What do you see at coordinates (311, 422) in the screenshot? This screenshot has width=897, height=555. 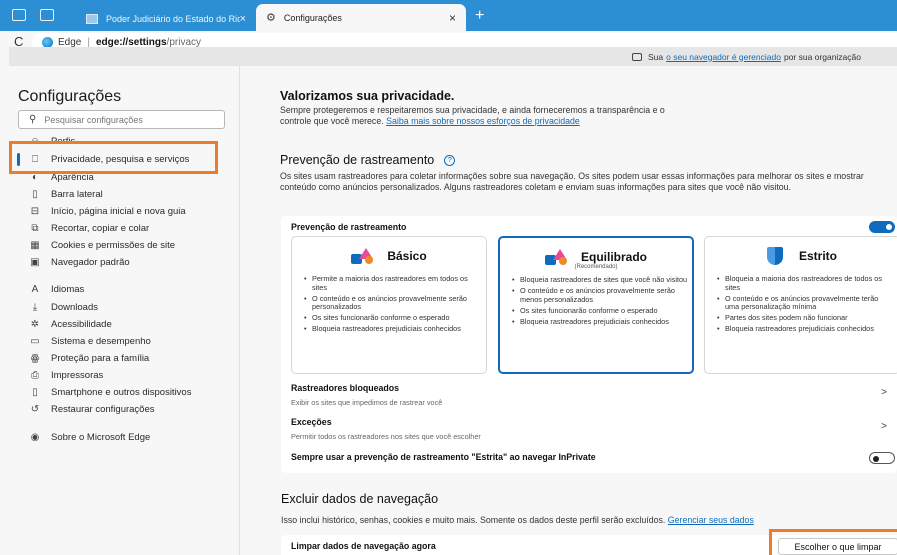 I see `row-title: Exceções` at bounding box center [311, 422].